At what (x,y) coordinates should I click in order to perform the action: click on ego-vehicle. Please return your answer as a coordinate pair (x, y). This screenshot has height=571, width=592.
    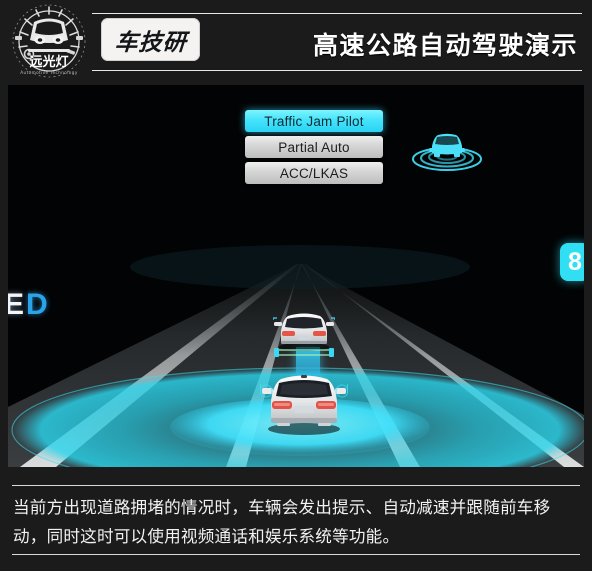
    Looking at the image, I should click on (304, 404).